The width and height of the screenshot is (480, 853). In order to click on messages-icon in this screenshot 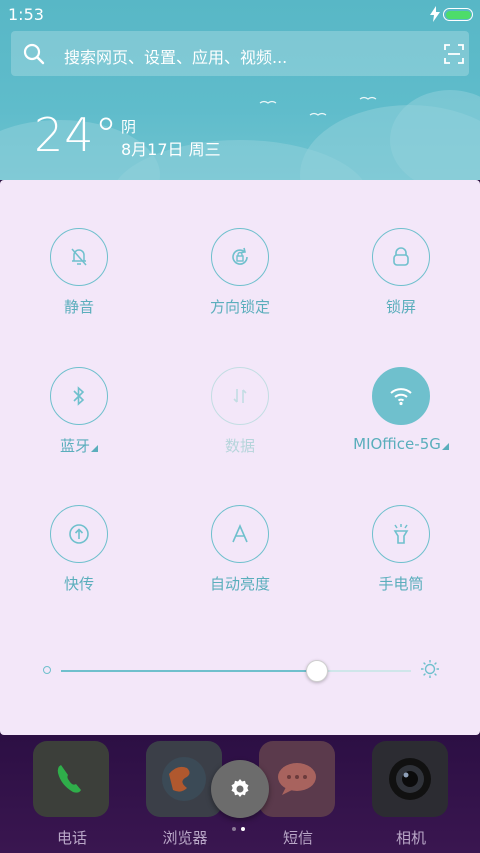, I will do `click(297, 779)`.